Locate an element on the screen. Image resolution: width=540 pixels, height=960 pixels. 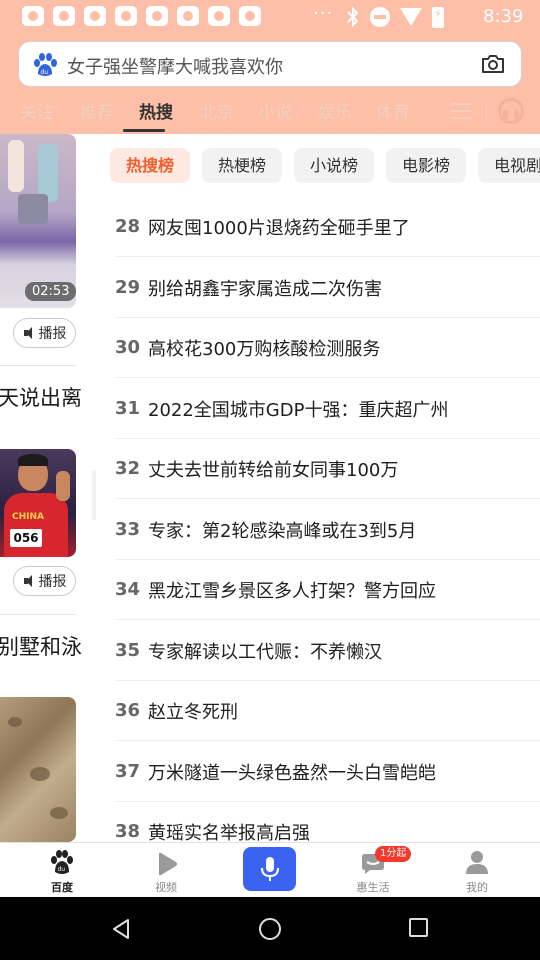
hot-list-item: 28 网友囤1000片退烧药全砸手里了 is located at coordinates (327, 226).